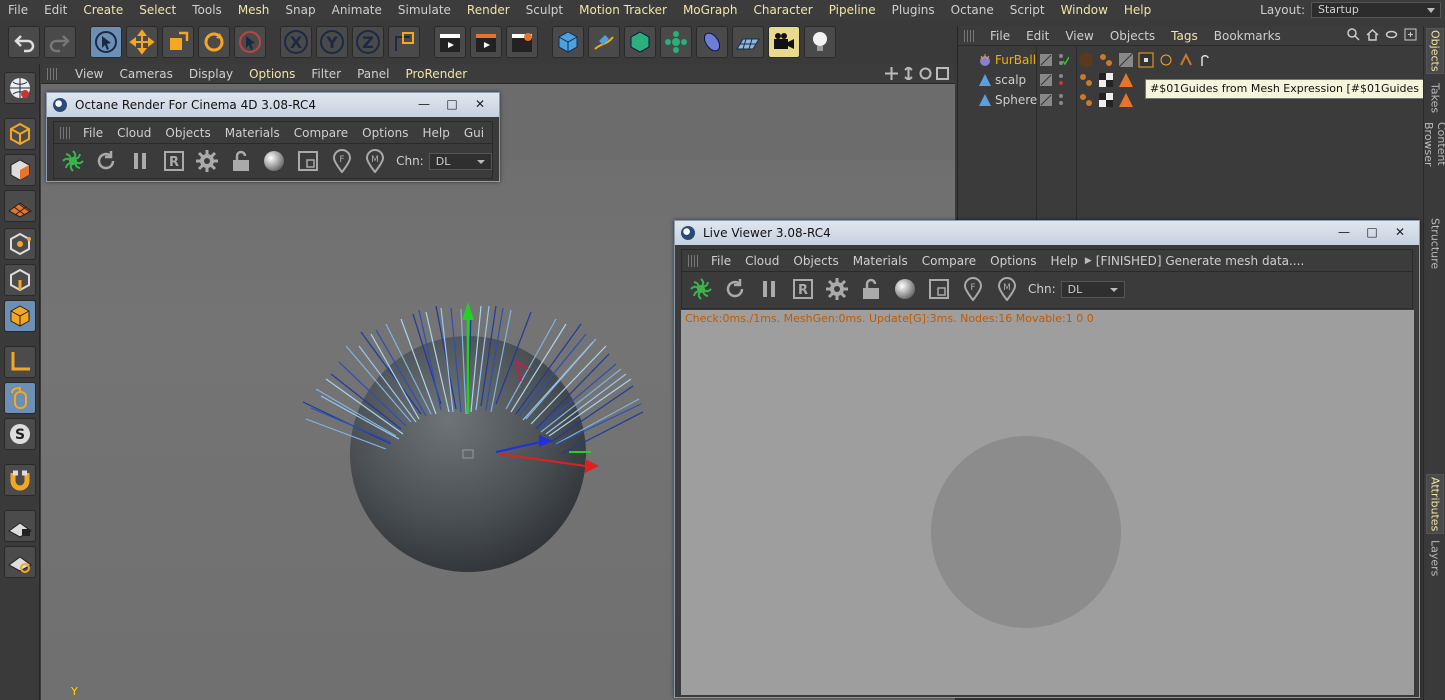 This screenshot has height=700, width=1445. Describe the element at coordinates (1353, 34) in the screenshot. I see `search-icon` at that location.